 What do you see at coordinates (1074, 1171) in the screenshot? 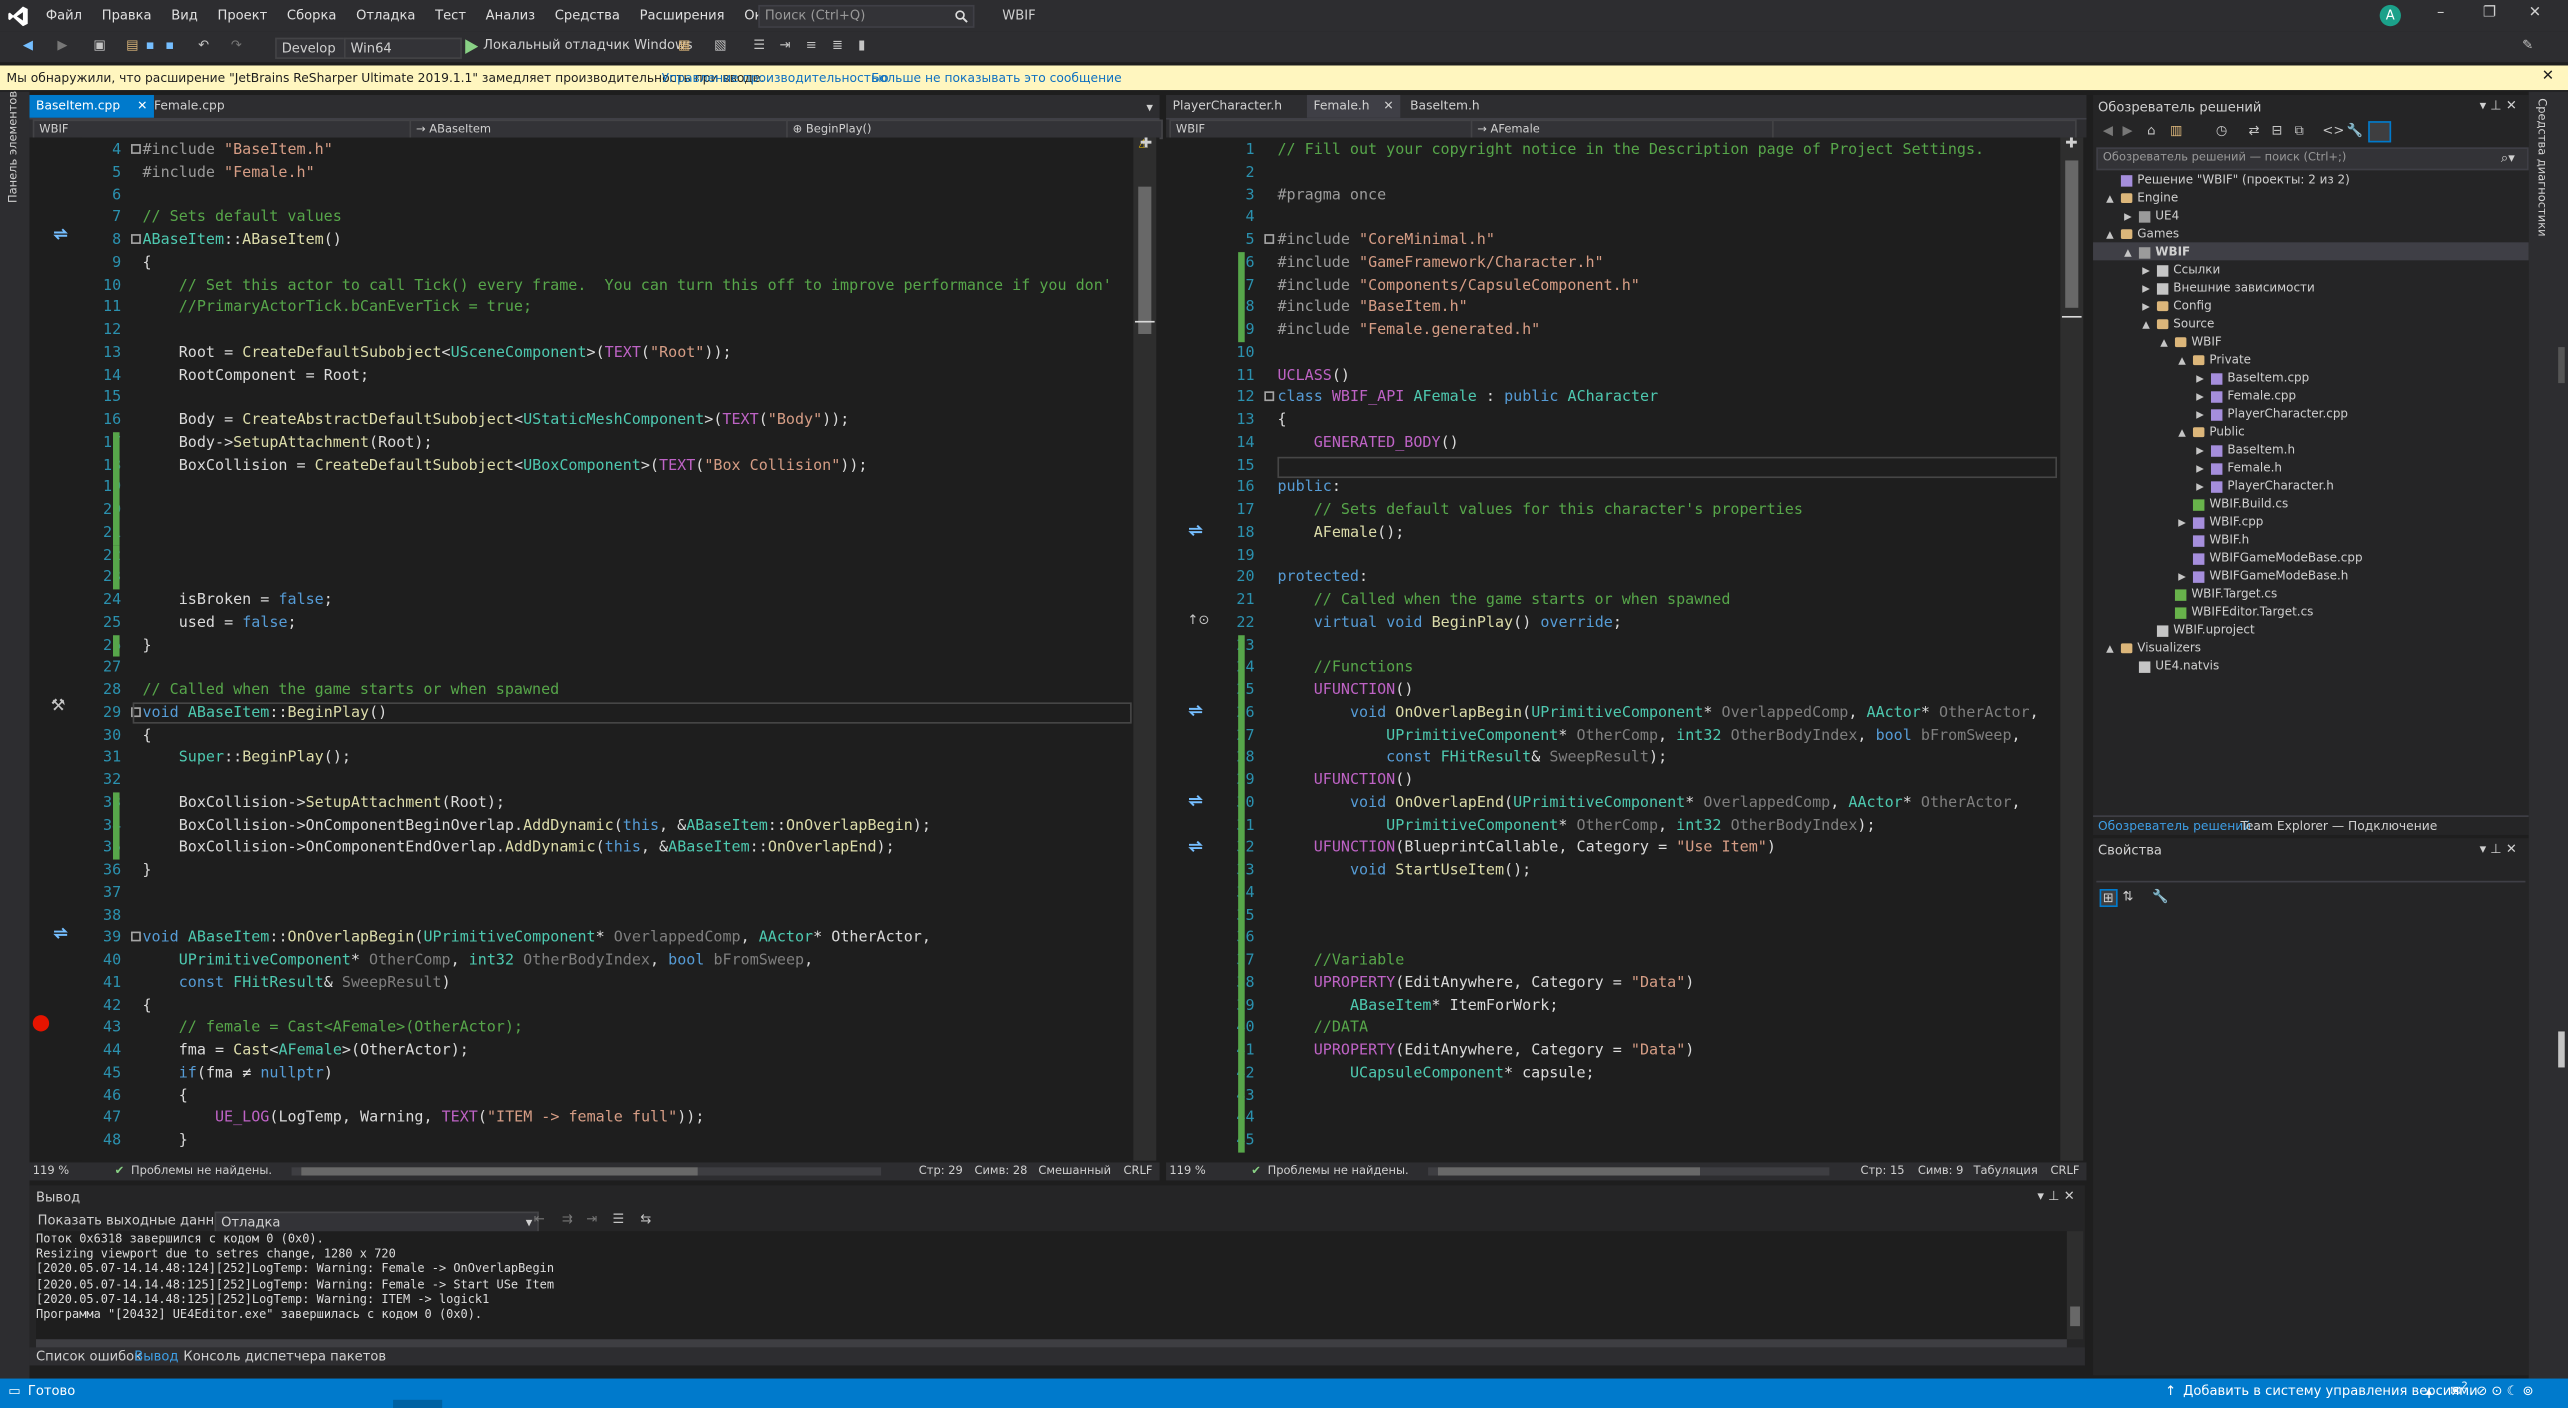
I see `indent-mode: Смешанный` at bounding box center [1074, 1171].